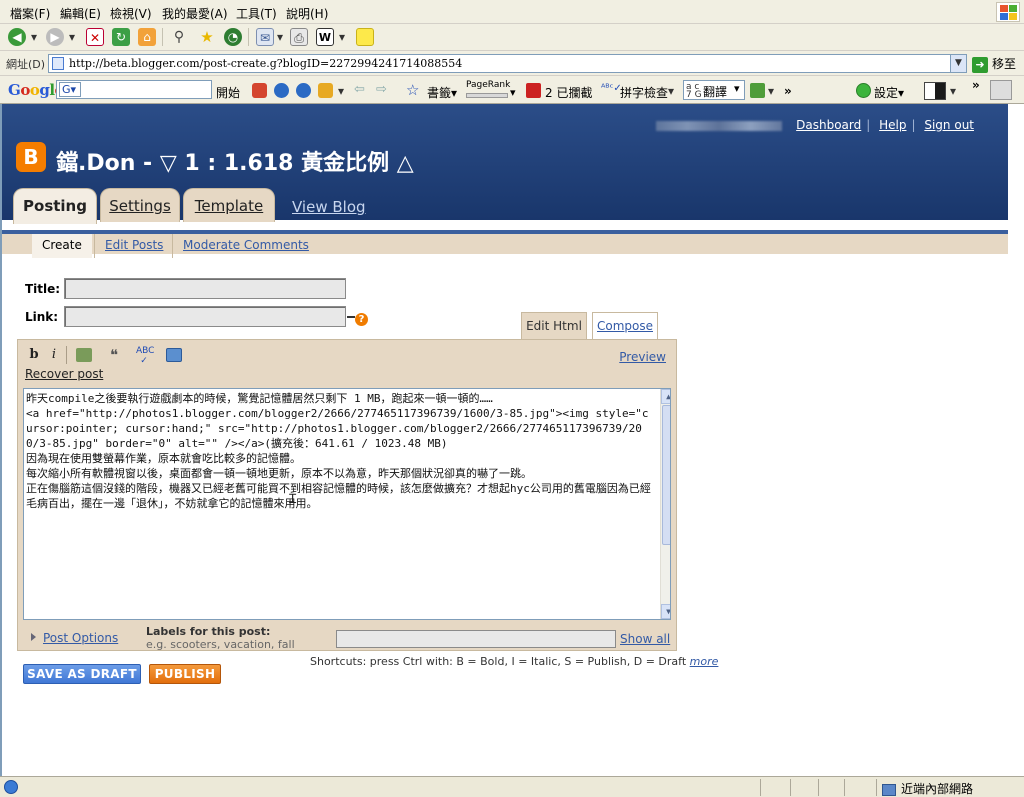 The height and width of the screenshot is (797, 1024). What do you see at coordinates (958, 63) in the screenshot?
I see `address-dropdown-icon: ▼` at bounding box center [958, 63].